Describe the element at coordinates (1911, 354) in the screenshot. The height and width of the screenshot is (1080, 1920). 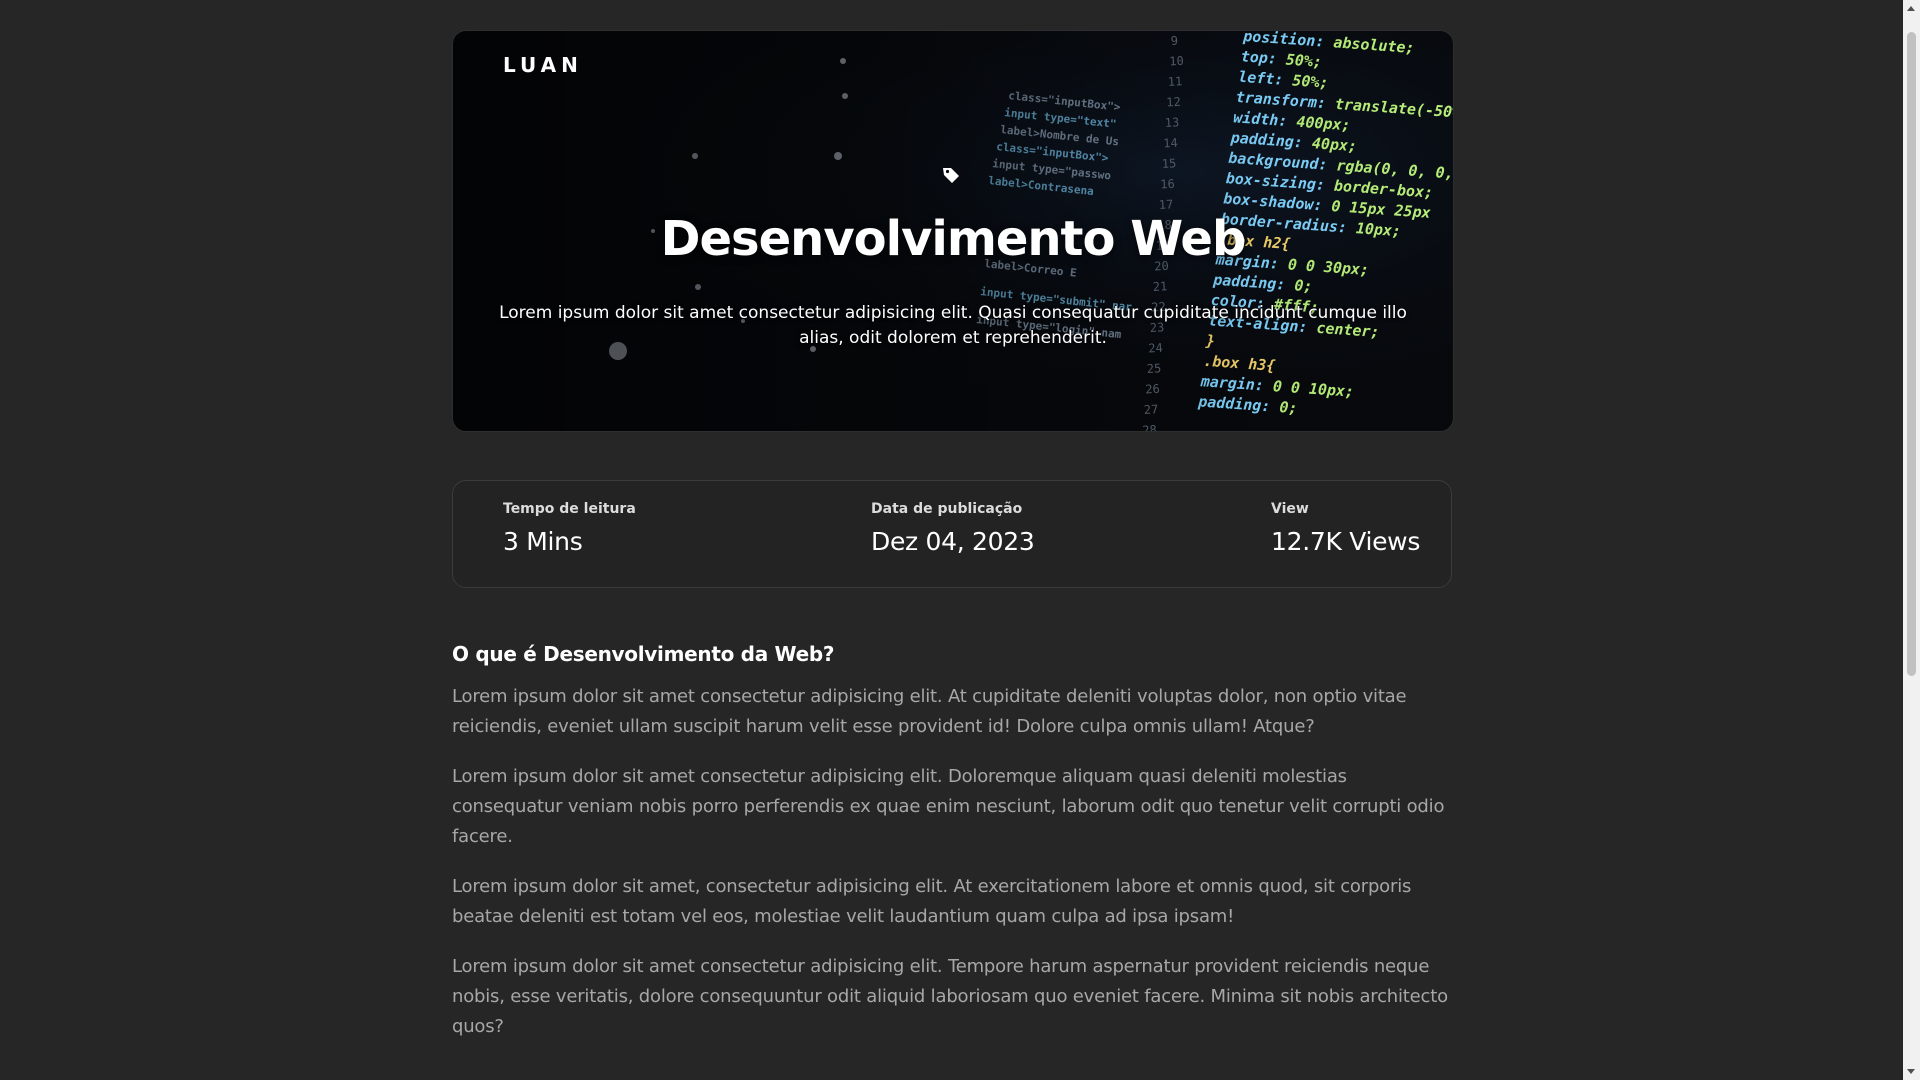
I see `scrollbar-thumb` at that location.